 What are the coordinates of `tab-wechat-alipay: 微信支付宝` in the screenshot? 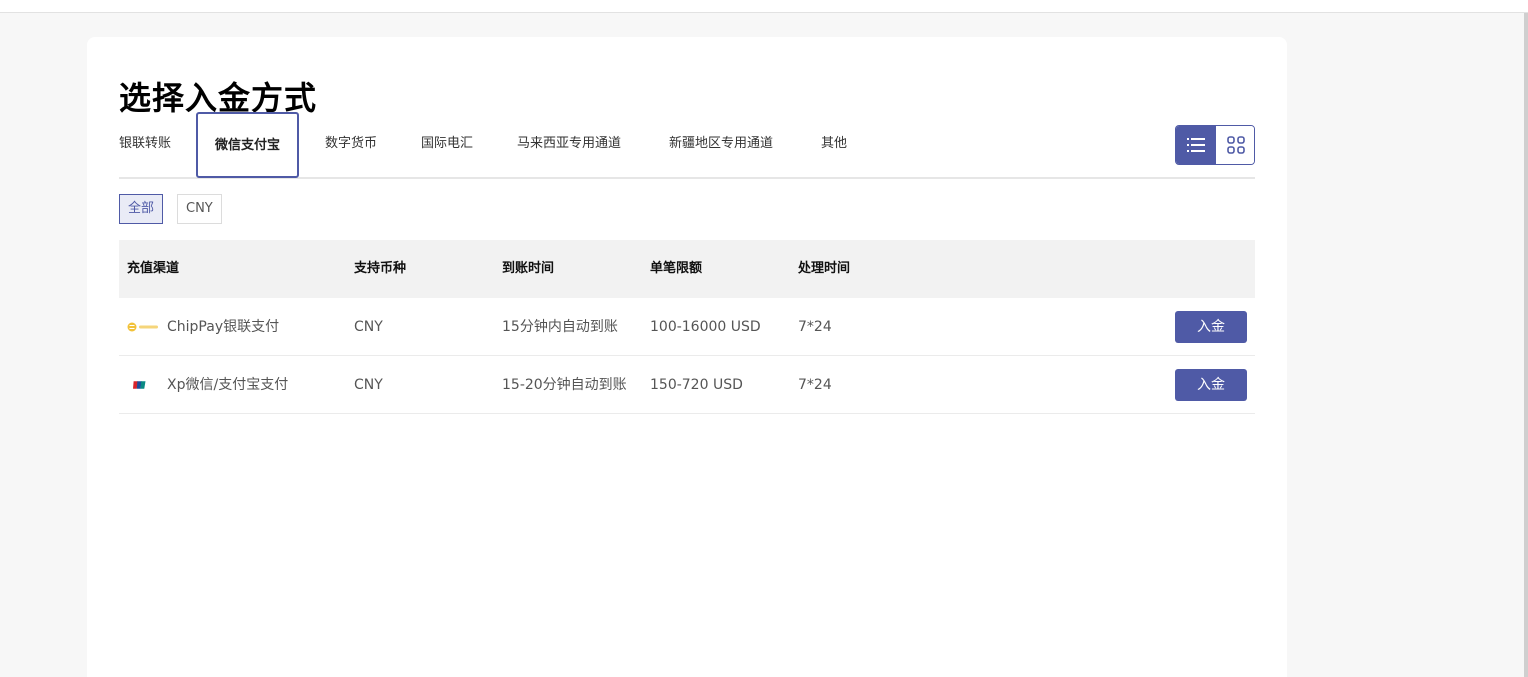 It's located at (248, 145).